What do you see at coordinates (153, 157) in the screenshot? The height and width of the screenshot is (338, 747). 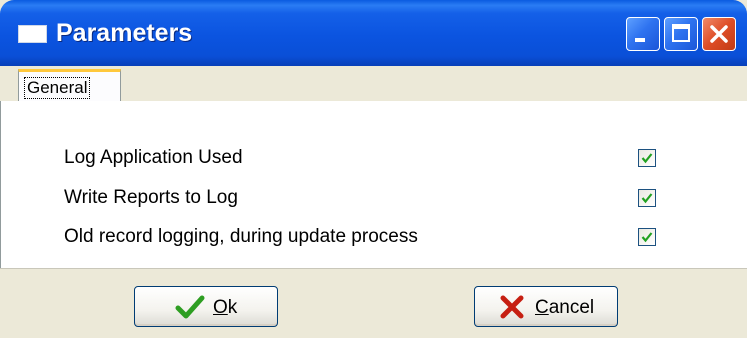 I see `option-label-log-application-used: Log Application Used` at bounding box center [153, 157].